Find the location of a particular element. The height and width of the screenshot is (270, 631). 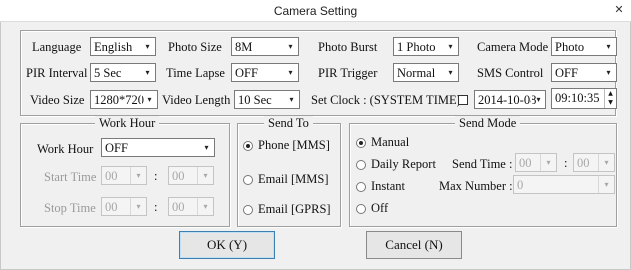

instant-label: Instant is located at coordinates (388, 186).